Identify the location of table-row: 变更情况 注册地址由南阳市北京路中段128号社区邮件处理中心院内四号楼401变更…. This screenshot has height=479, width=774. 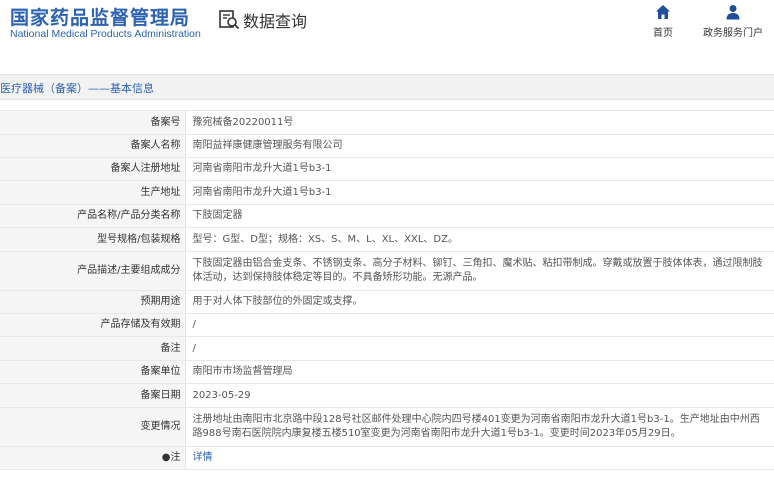
(387, 427).